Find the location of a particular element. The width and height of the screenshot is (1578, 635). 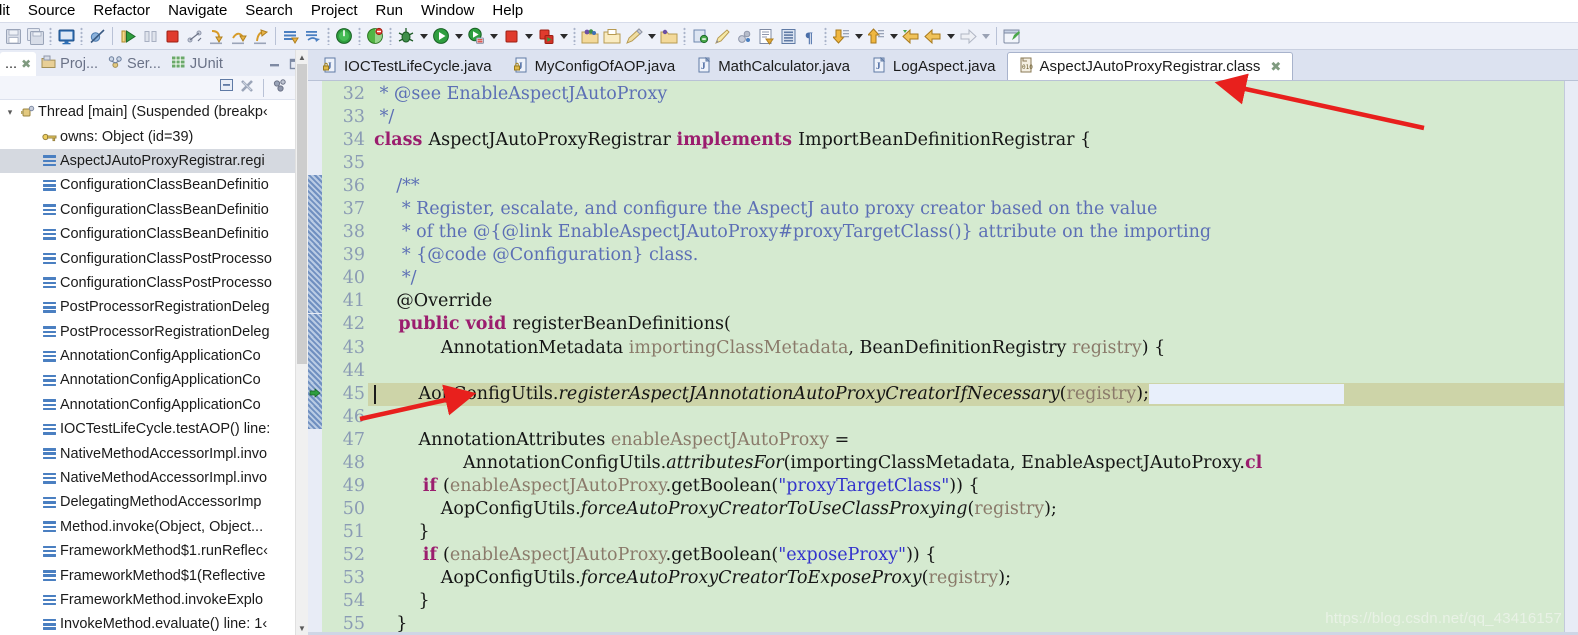

back-dropdown-icon is located at coordinates (950, 36).